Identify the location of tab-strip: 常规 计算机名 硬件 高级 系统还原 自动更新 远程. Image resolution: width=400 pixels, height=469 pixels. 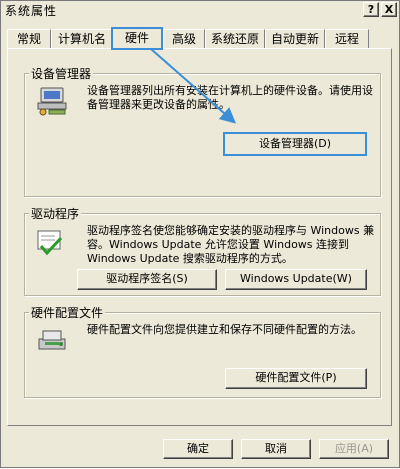
(202, 38).